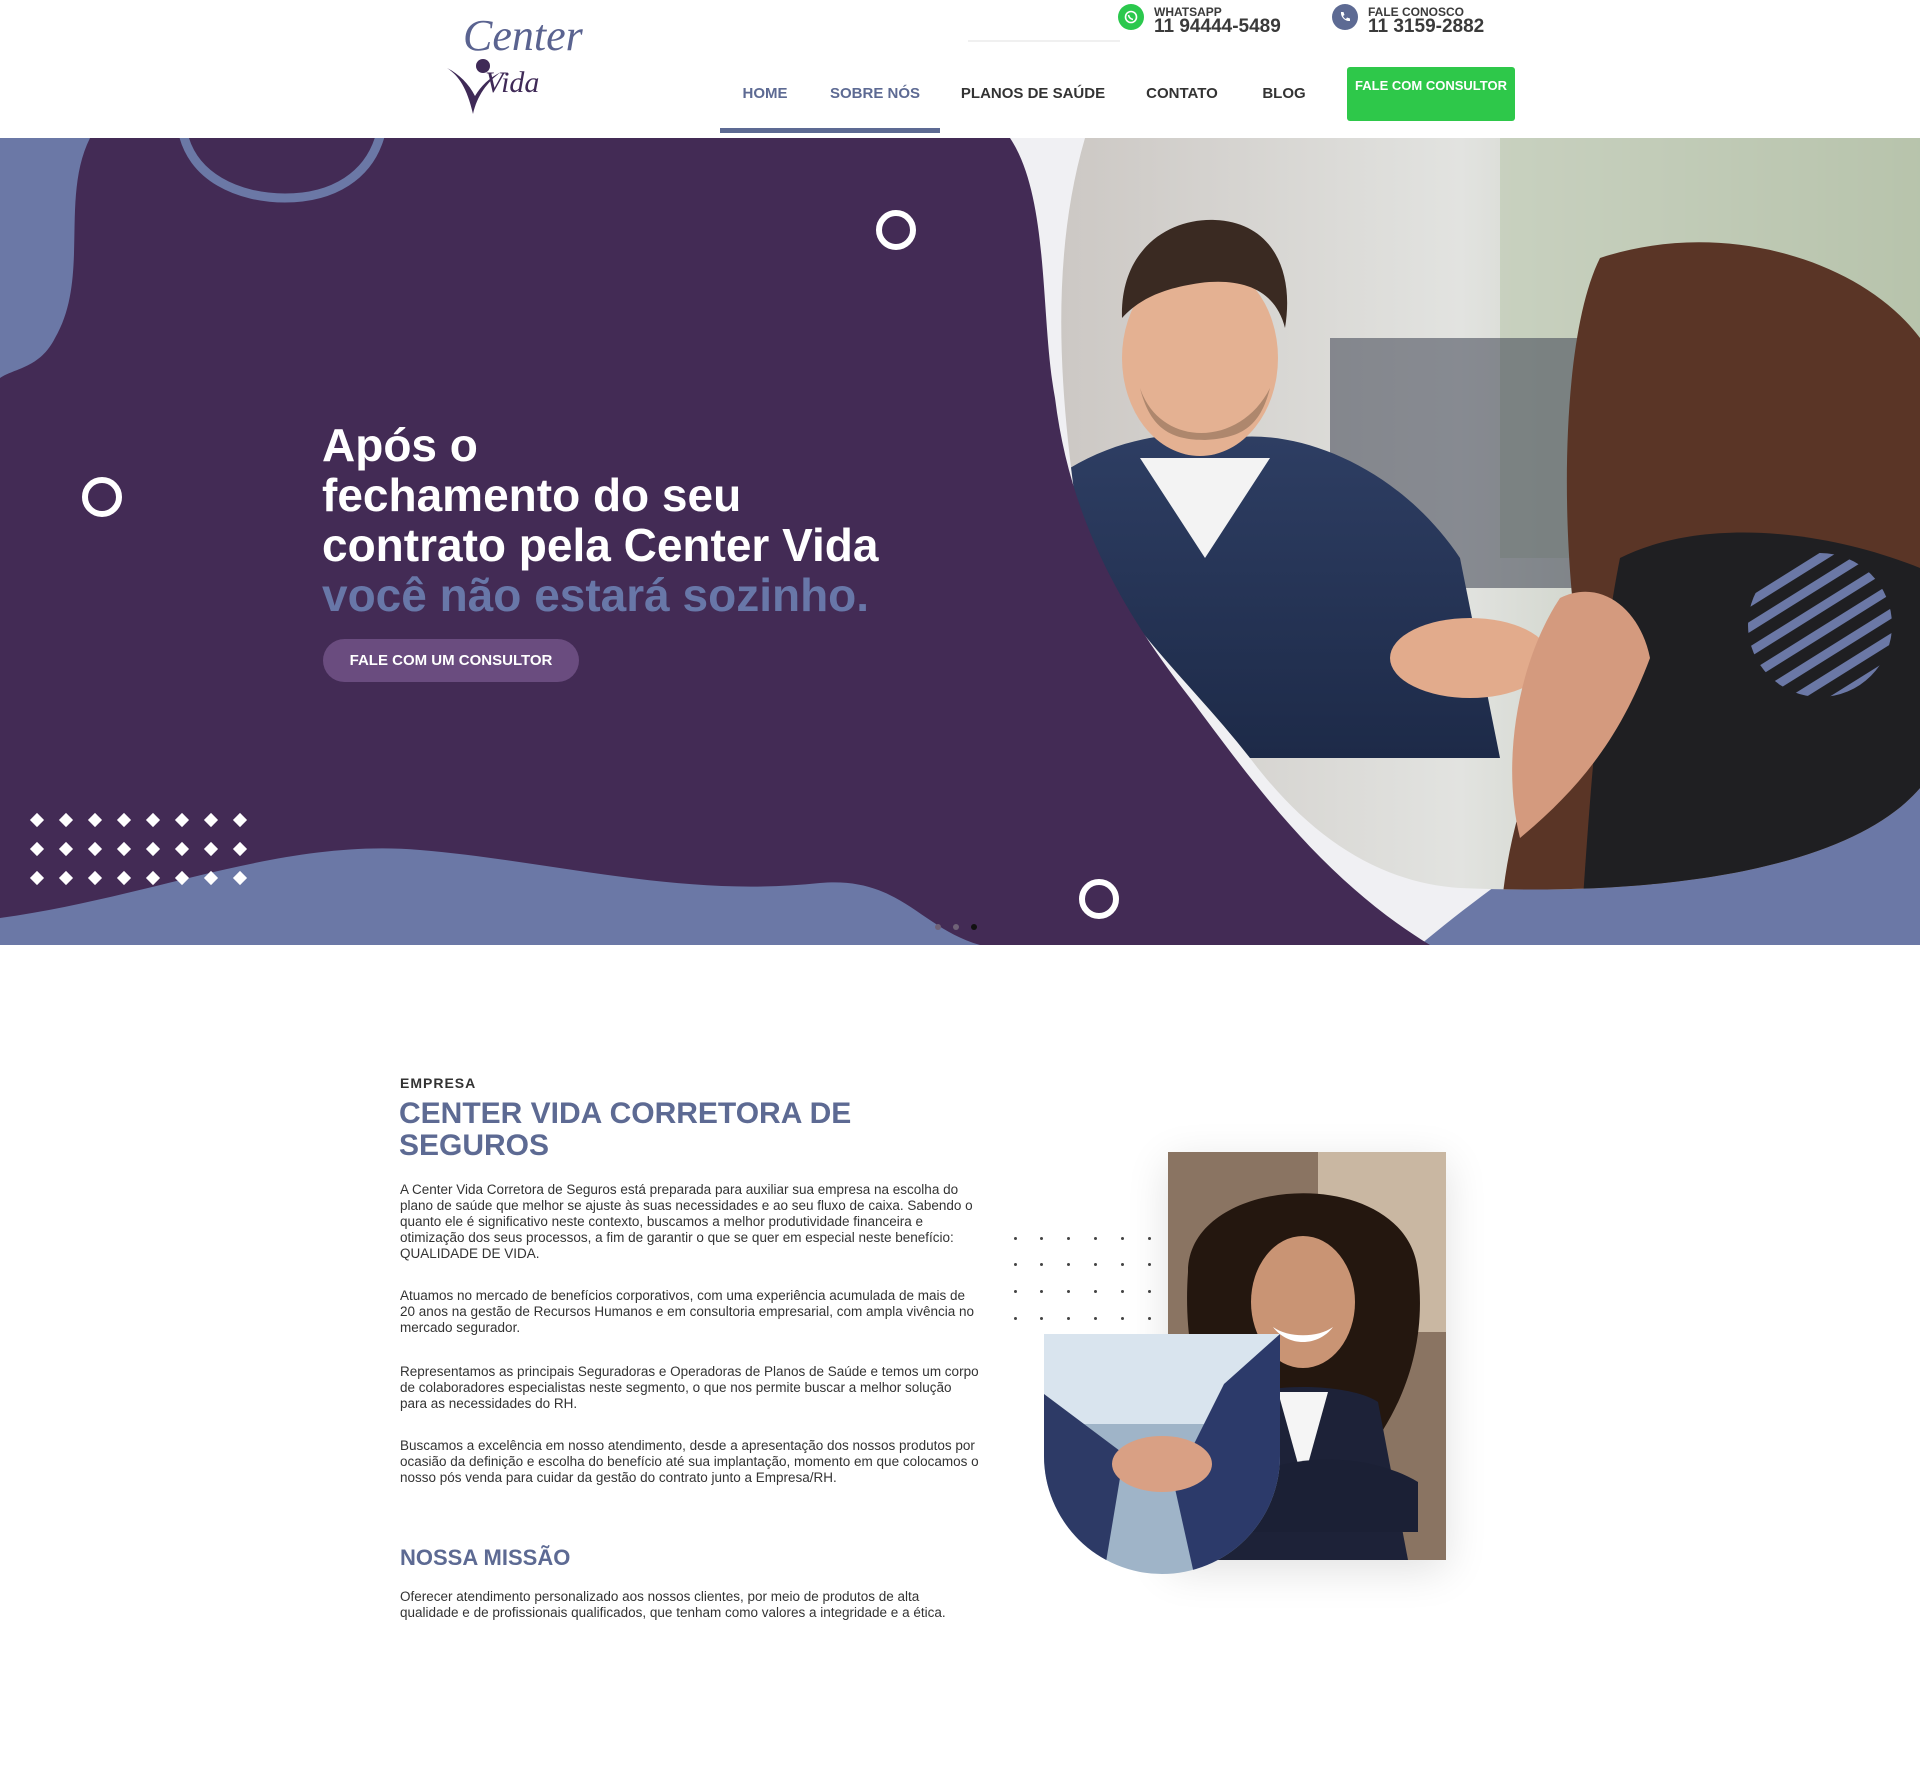 Image resolution: width=1920 pixels, height=1778 pixels. I want to click on nav-home: HOME, so click(765, 94).